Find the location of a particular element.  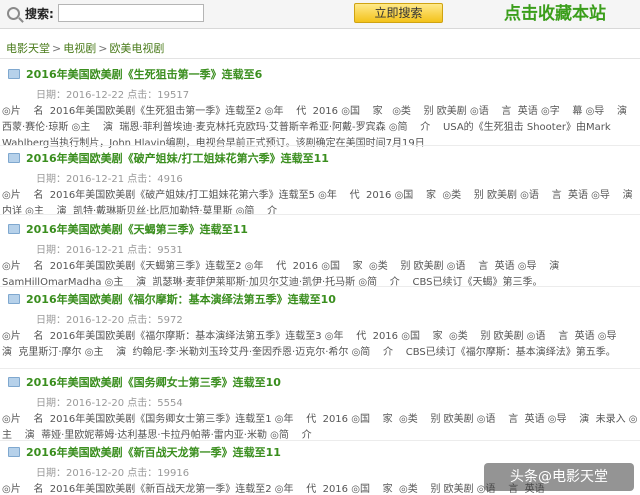

entry-title-link: 2016年美国欧美剧《国务卿女士第三季》连载至10 is located at coordinates (144, 381).